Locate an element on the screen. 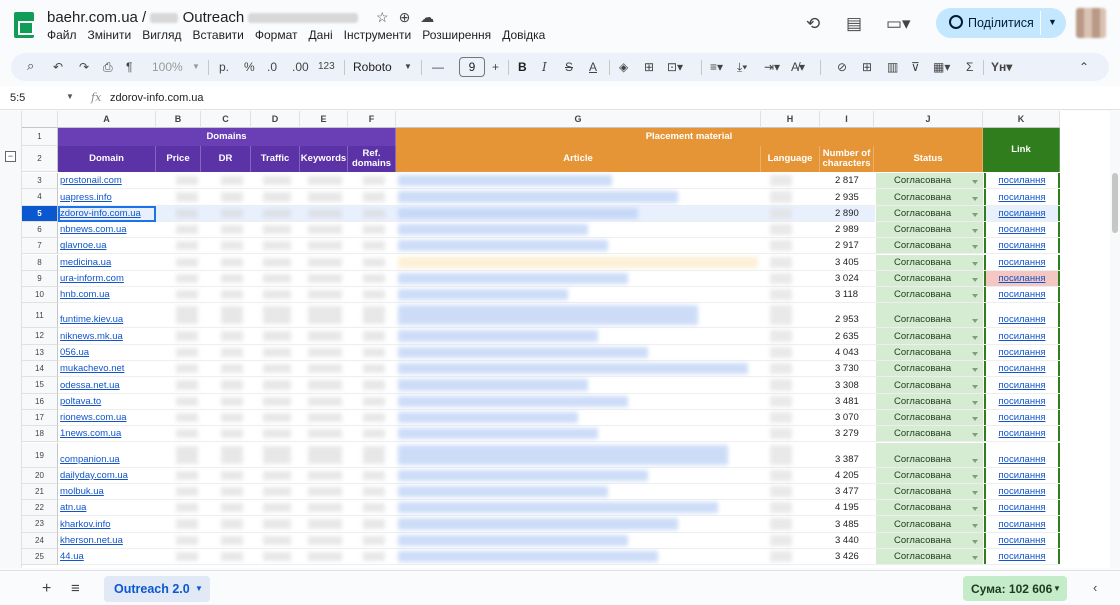 This screenshot has height=605, width=1120. menu-extensions: Розширення is located at coordinates (456, 35).